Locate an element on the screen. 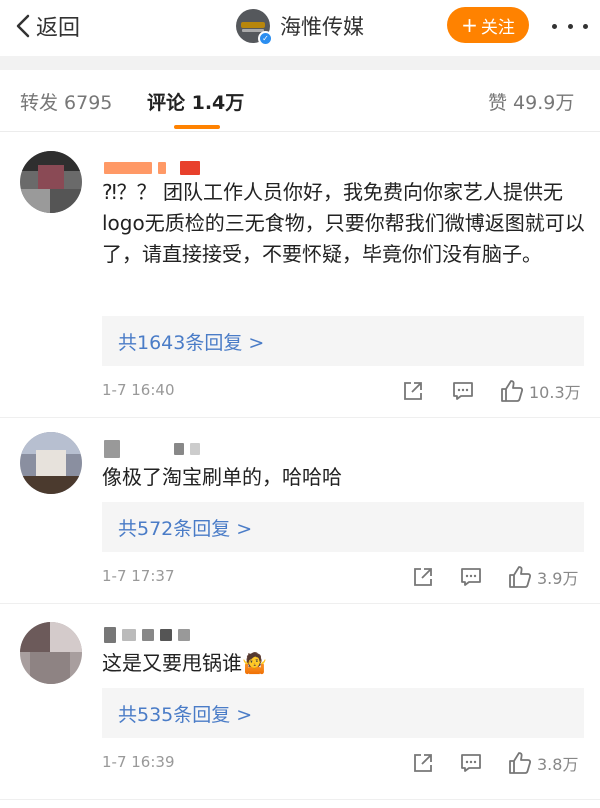  chevron-left-icon is located at coordinates (23, 26).